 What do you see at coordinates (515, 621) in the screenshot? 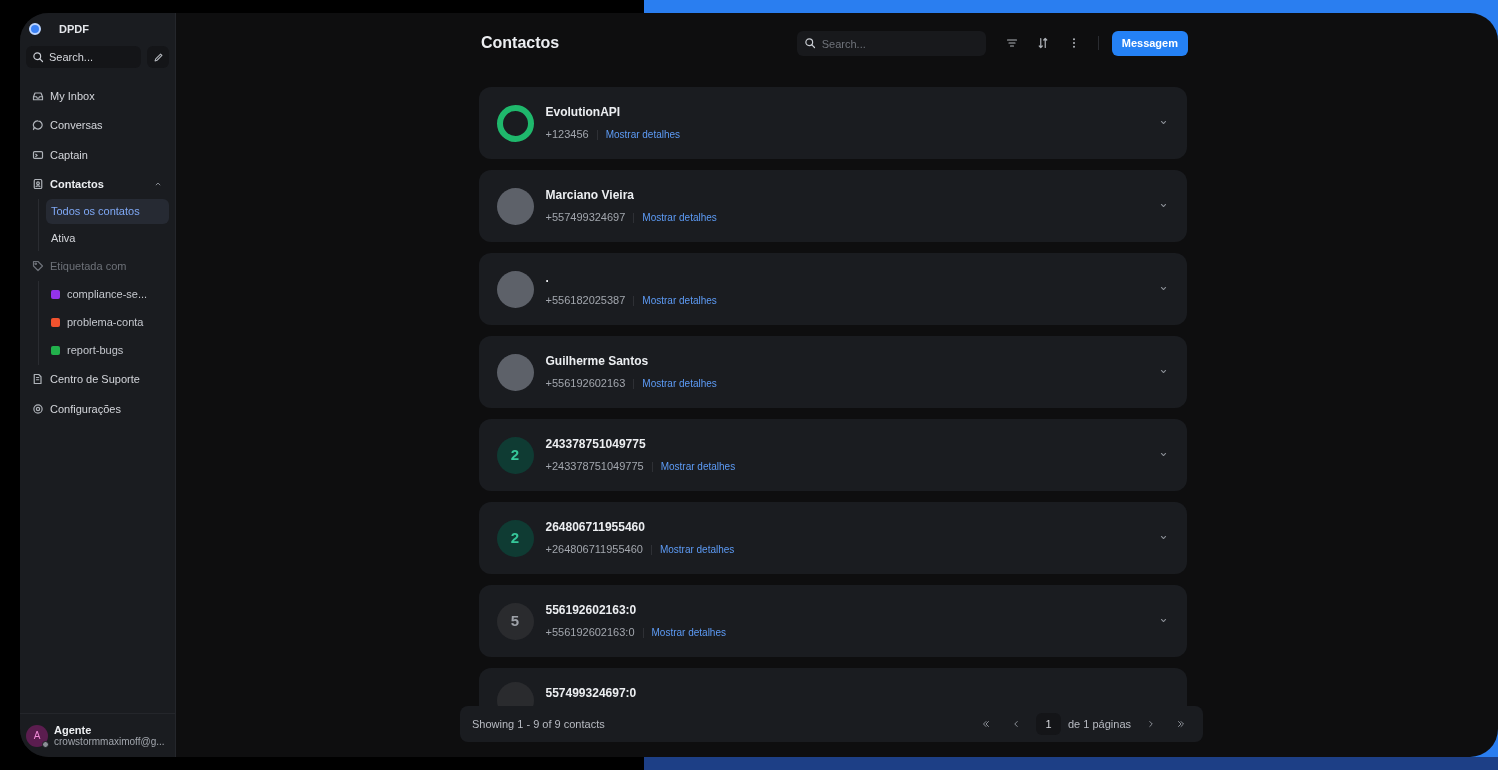
I see `contact-avatar: 5` at bounding box center [515, 621].